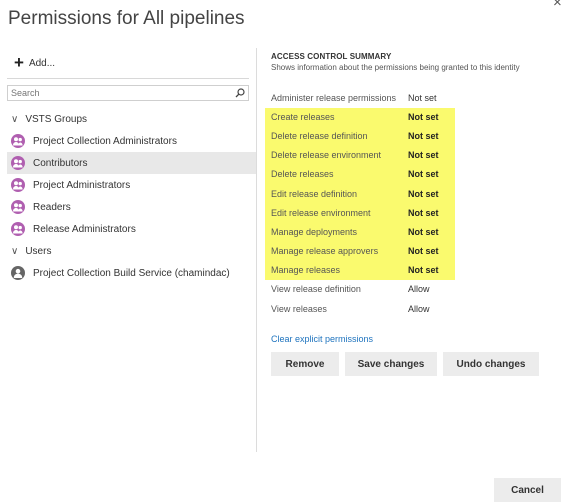  I want to click on permission-row: View release definition Allow, so click(355, 289).